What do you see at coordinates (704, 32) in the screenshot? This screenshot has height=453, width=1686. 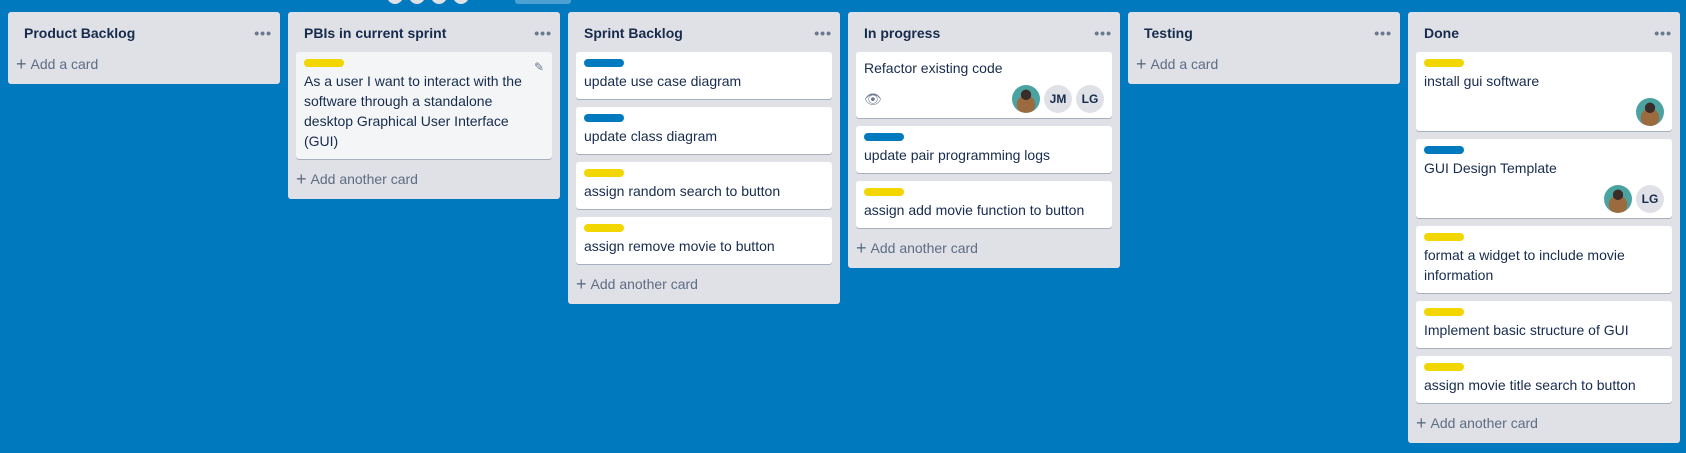 I see `list-header: Sprint Backlog •••` at bounding box center [704, 32].